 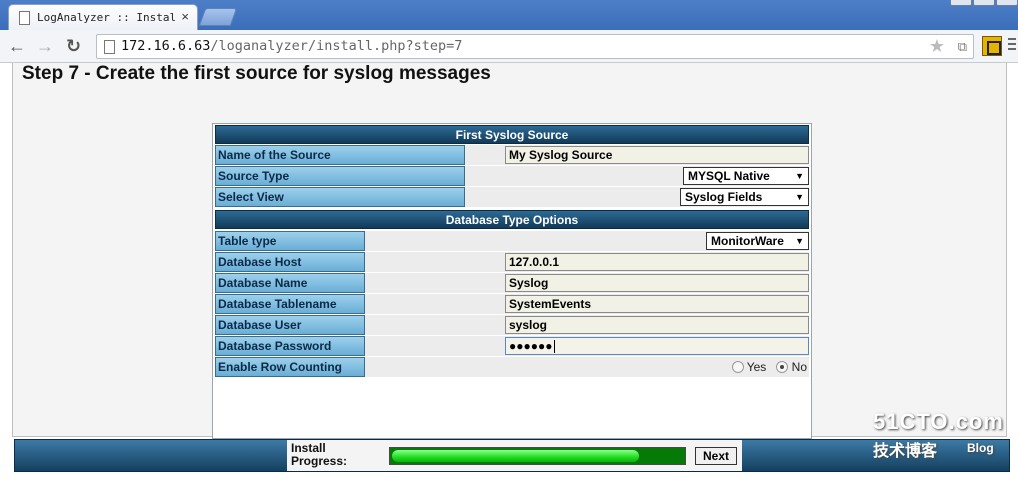 What do you see at coordinates (1012, 46) in the screenshot?
I see `menu-icon` at bounding box center [1012, 46].